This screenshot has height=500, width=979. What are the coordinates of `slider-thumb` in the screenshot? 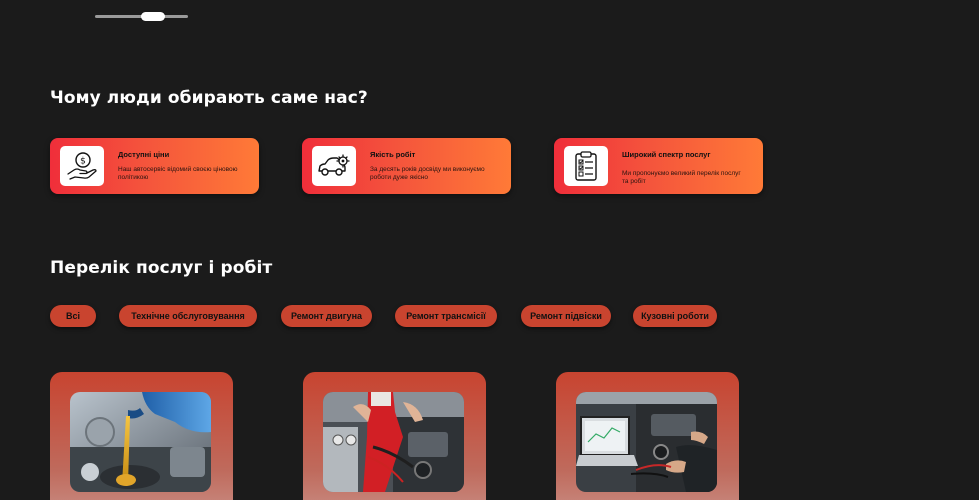 It's located at (153, 16).